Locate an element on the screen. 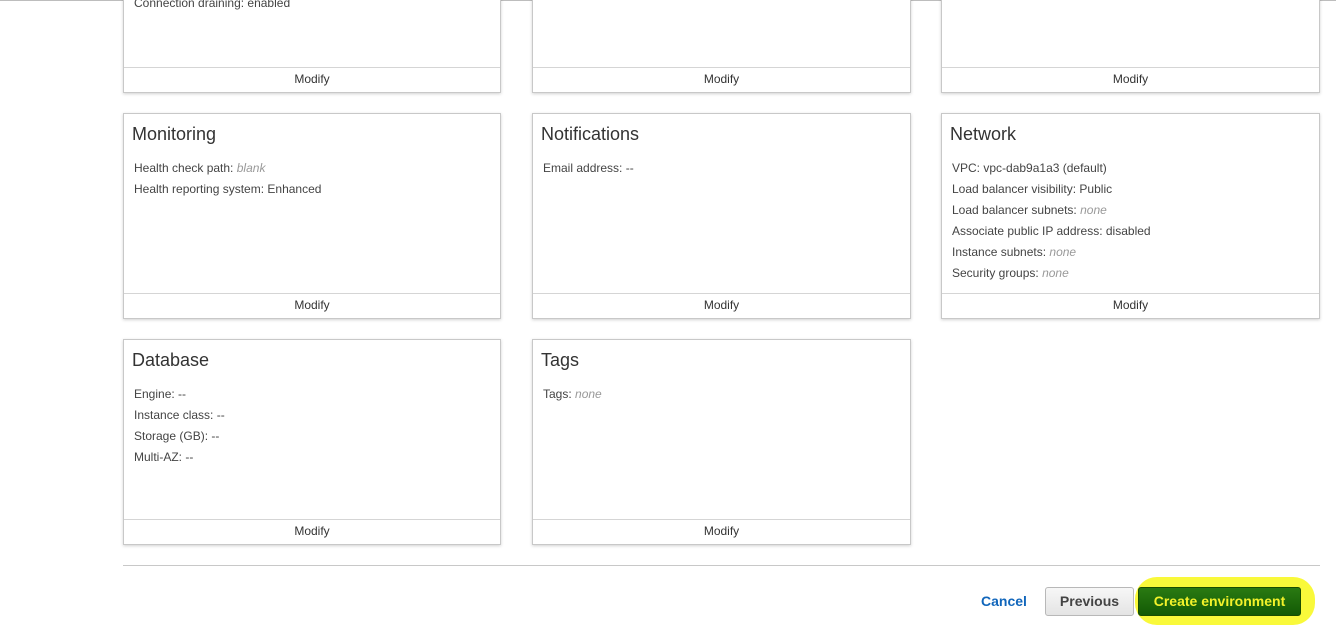 The width and height of the screenshot is (1336, 633). modify-monitoring-button: Modify is located at coordinates (312, 305).